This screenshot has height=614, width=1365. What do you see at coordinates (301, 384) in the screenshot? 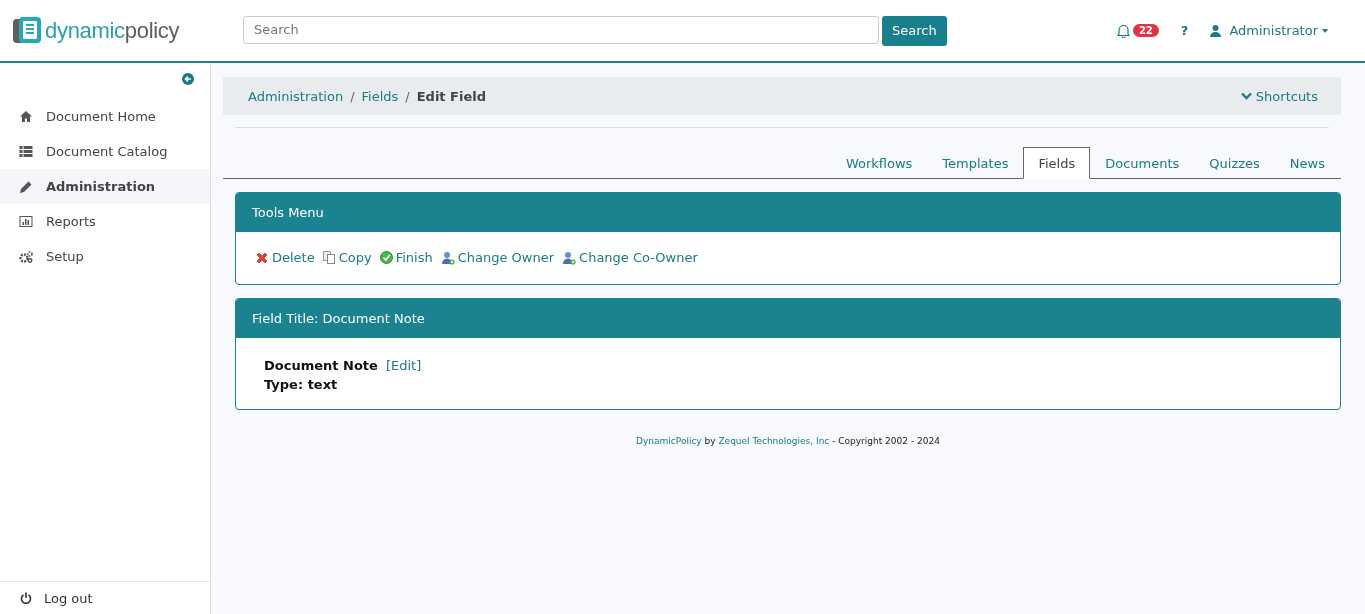
I see `field-type: Type: text` at bounding box center [301, 384].